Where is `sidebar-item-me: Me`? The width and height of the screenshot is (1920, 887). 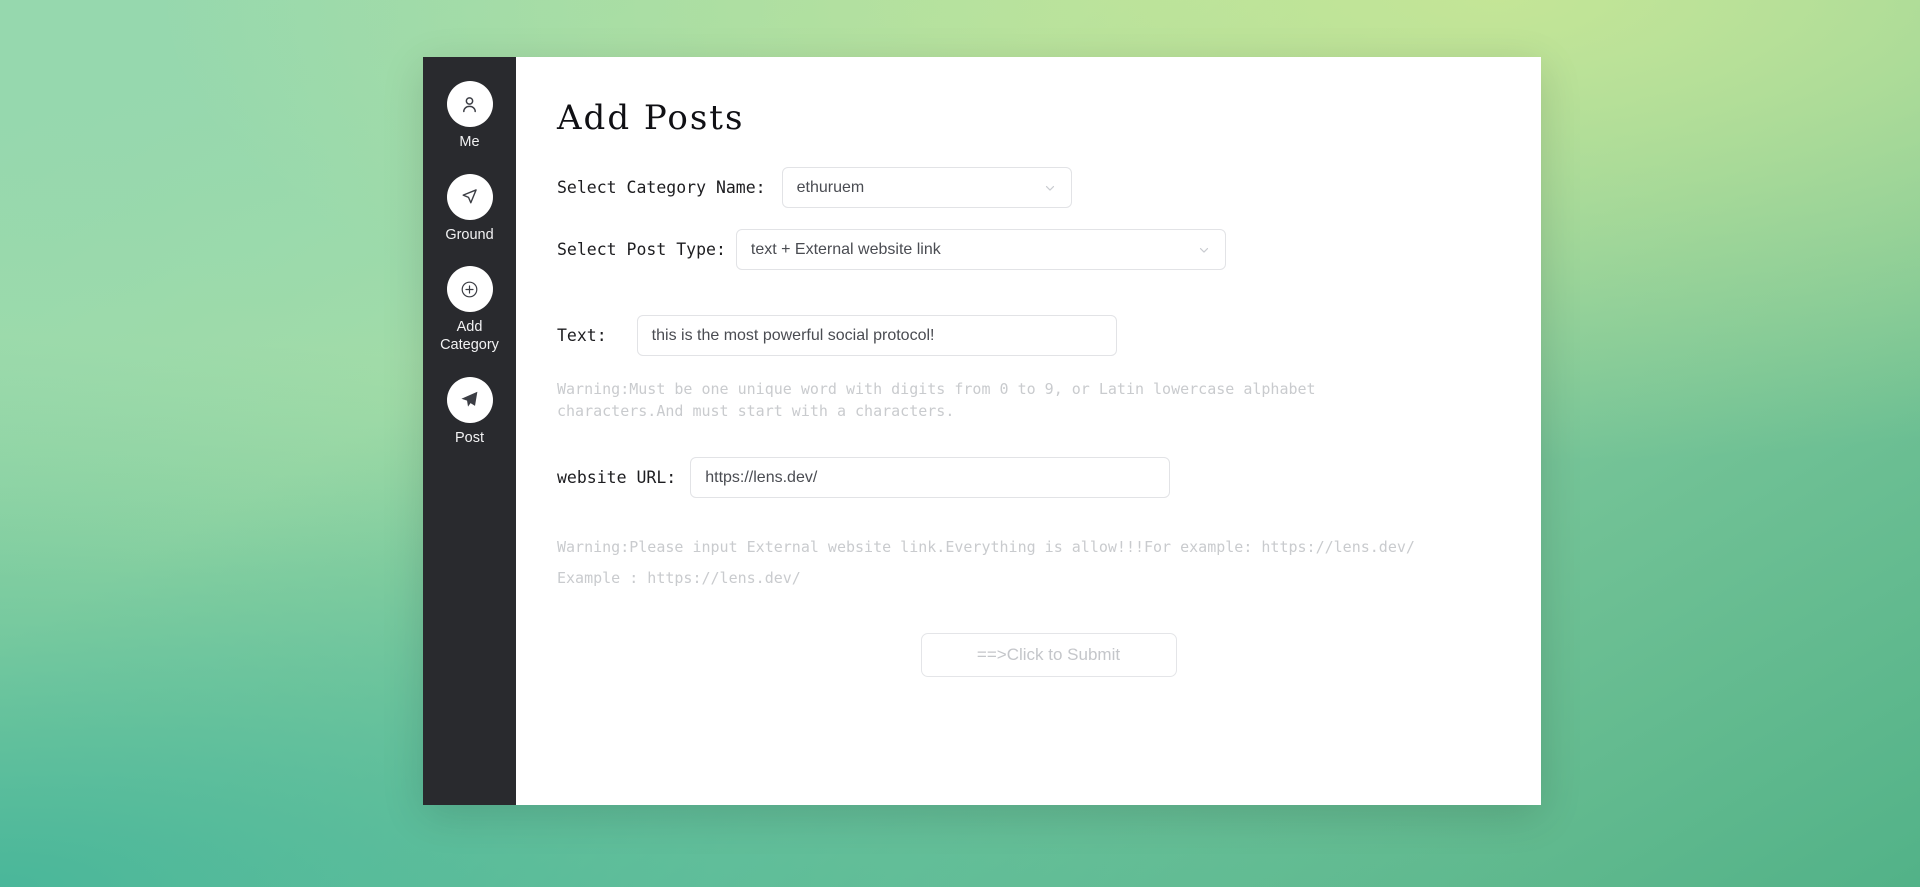
sidebar-item-me: Me is located at coordinates (469, 116).